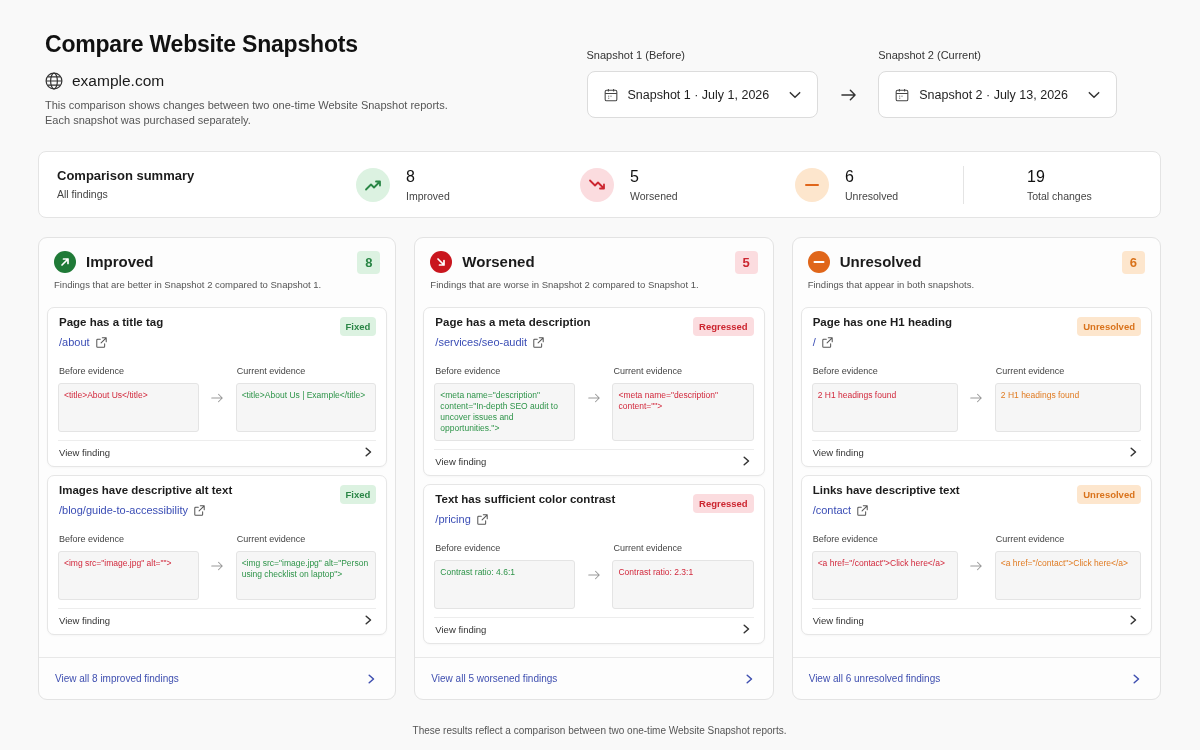  I want to click on finding-title: Images have descriptive alt text, so click(145, 490).